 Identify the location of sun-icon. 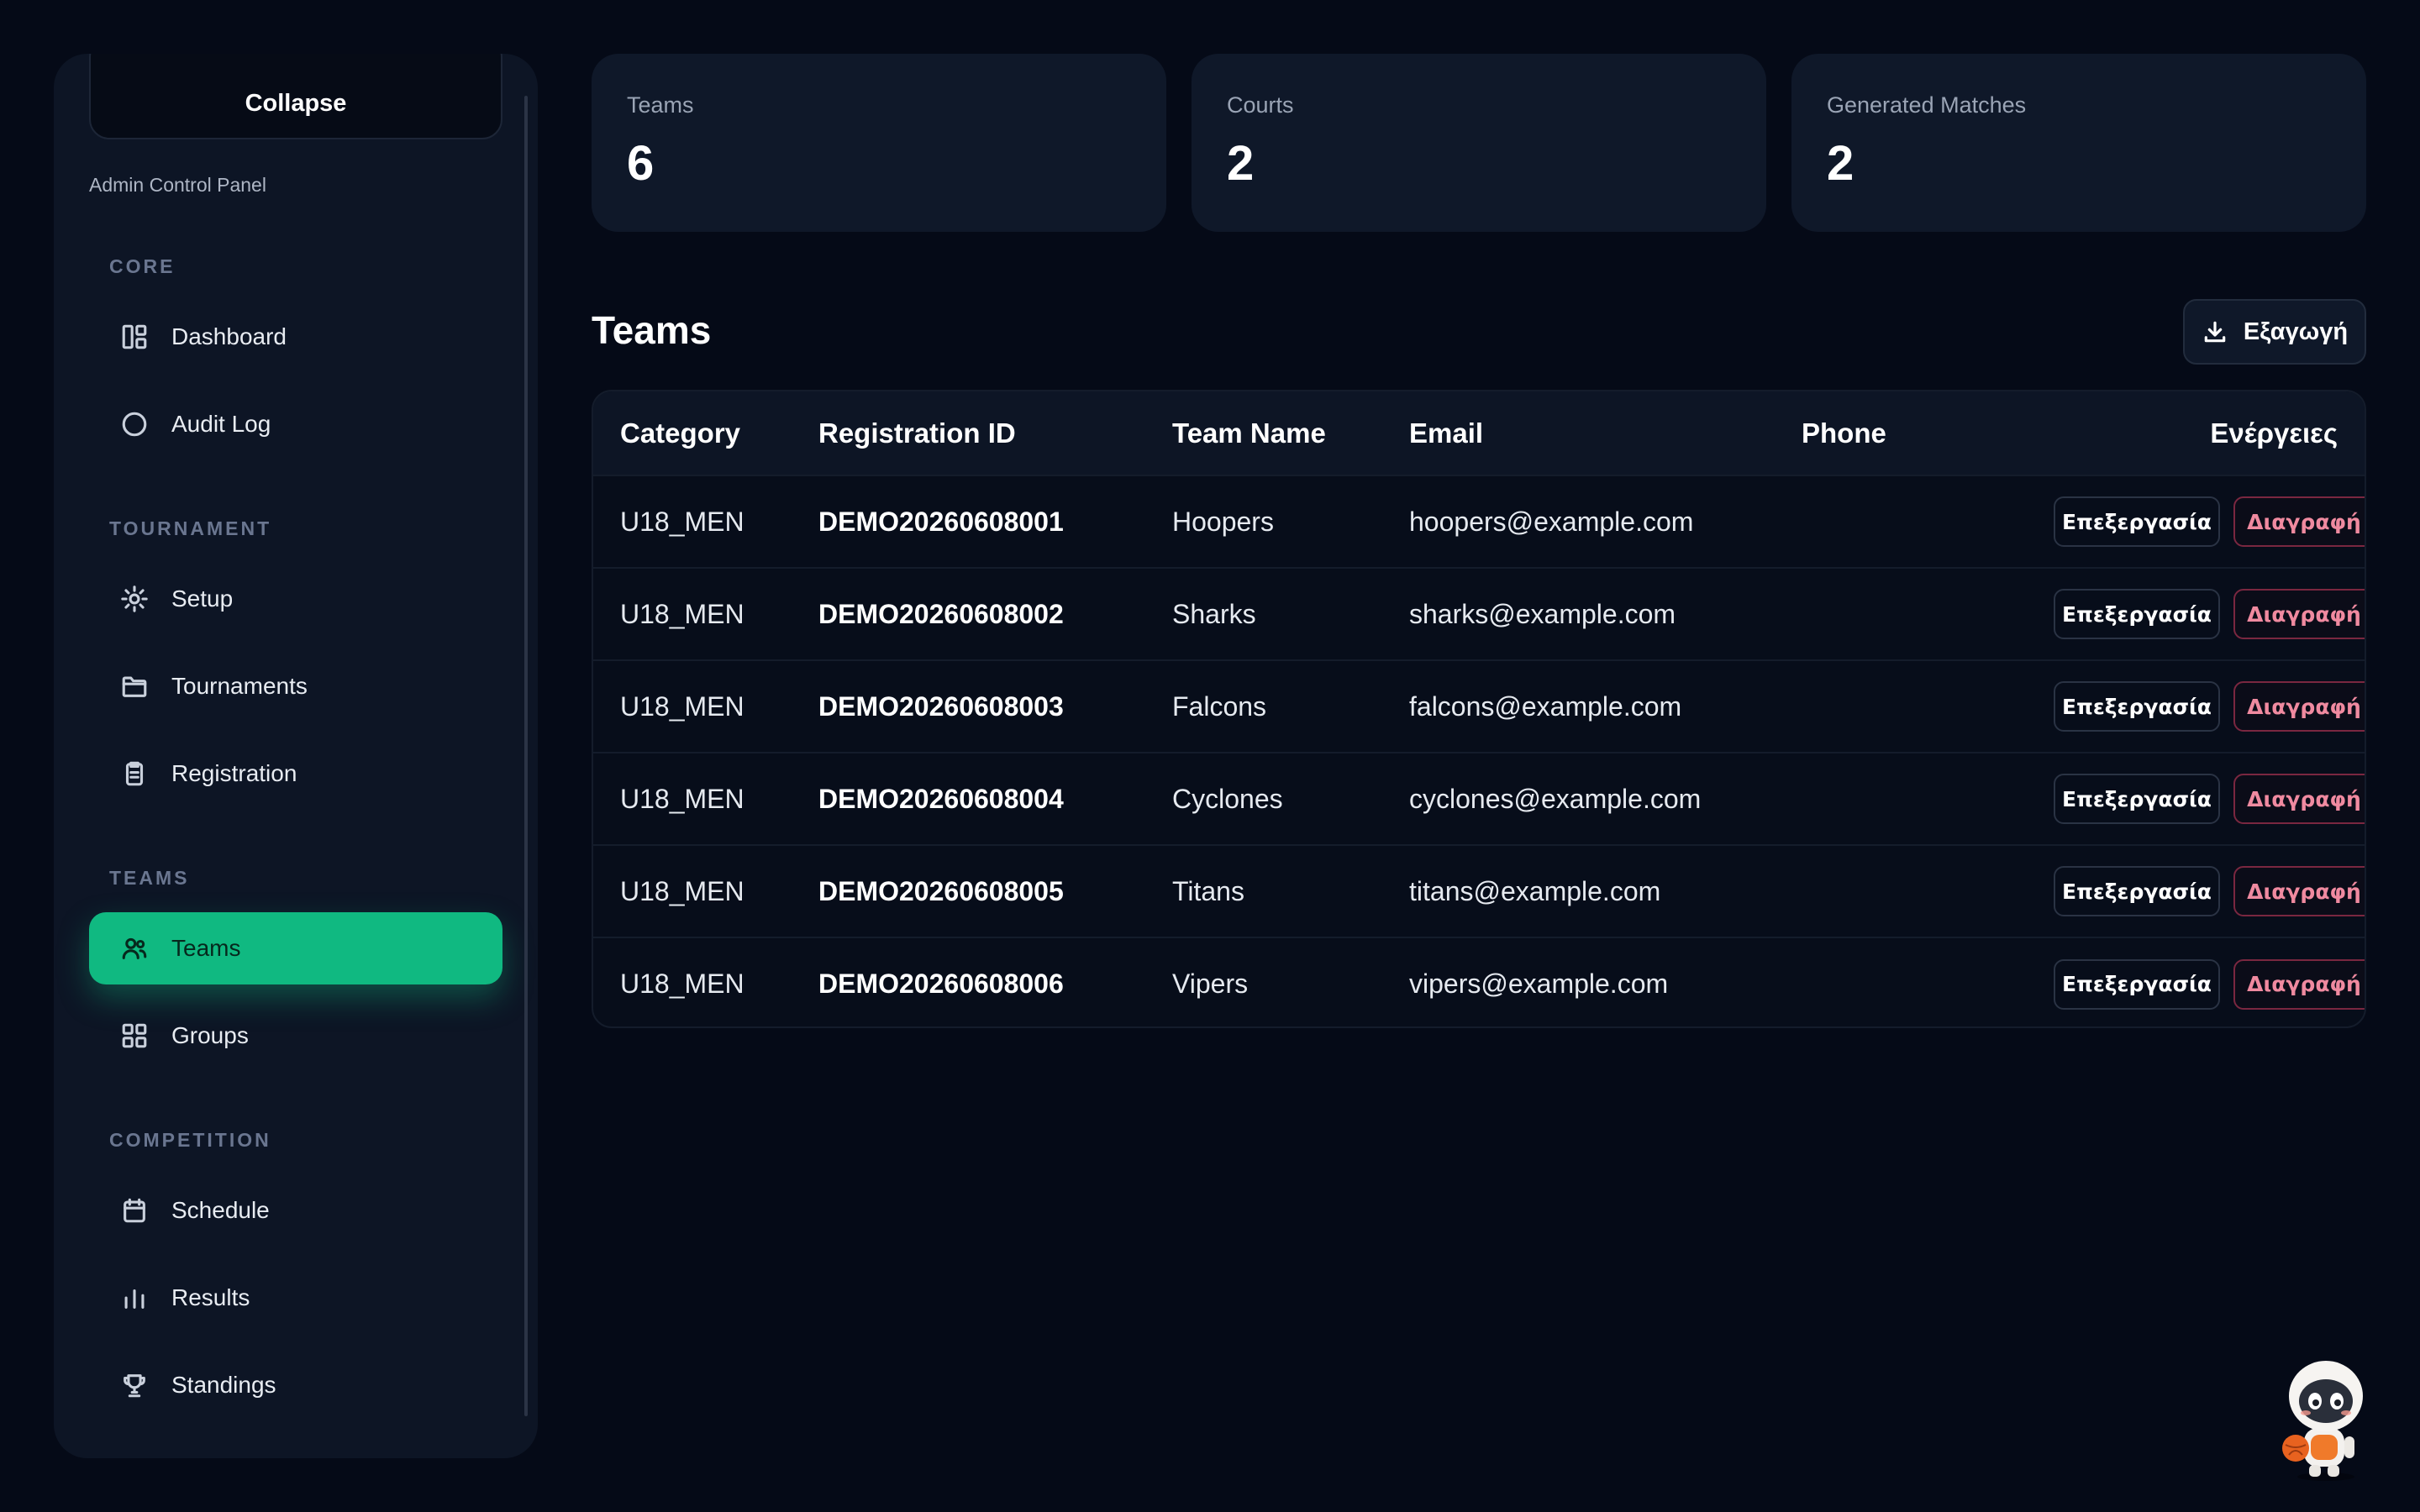
(134, 599).